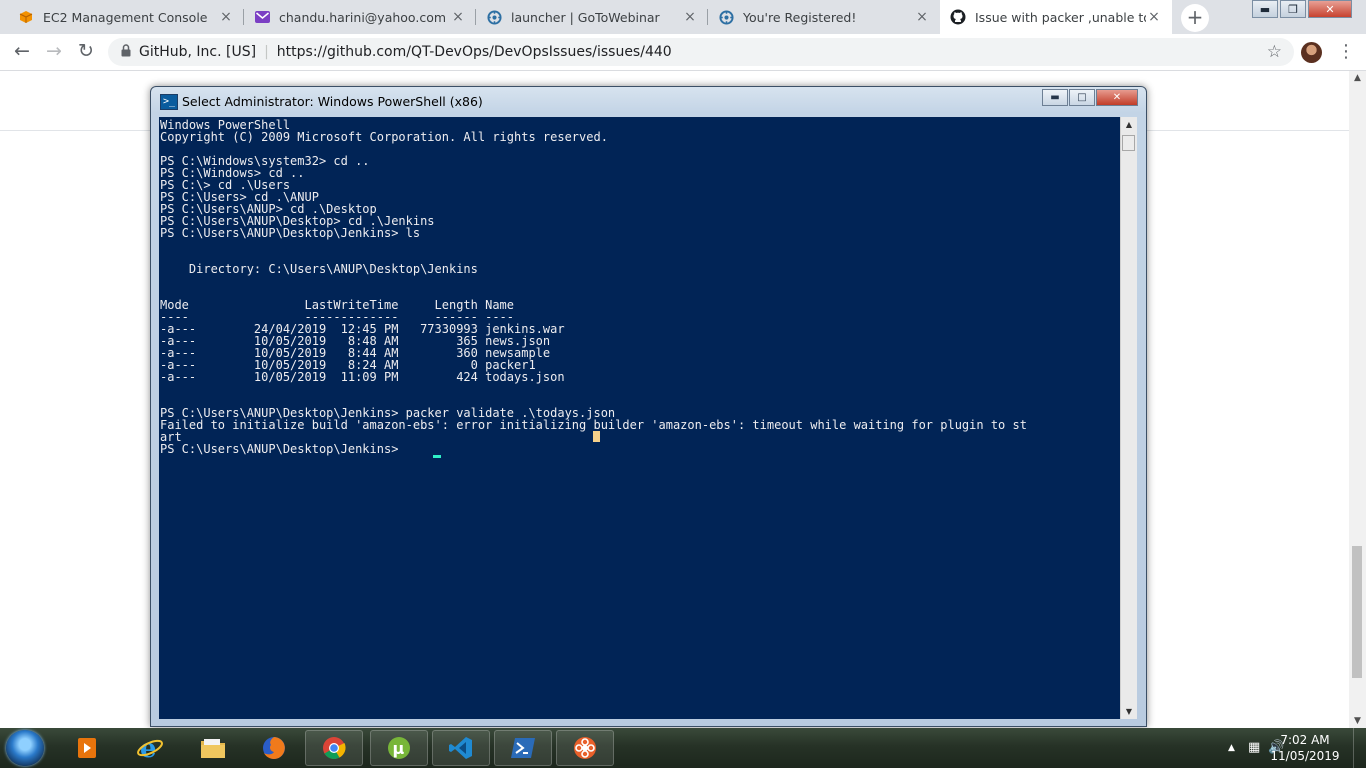 The width and height of the screenshot is (1366, 768). I want to click on aws-cube-icon, so click(26, 17).